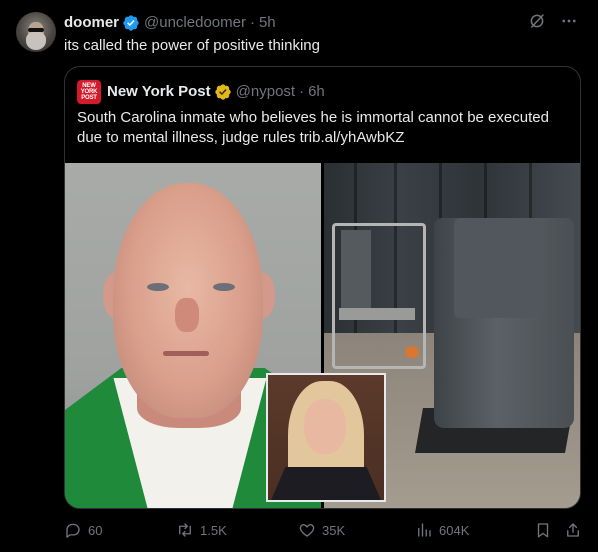 The image size is (598, 552). I want to click on tweet-time: 5h, so click(267, 23).